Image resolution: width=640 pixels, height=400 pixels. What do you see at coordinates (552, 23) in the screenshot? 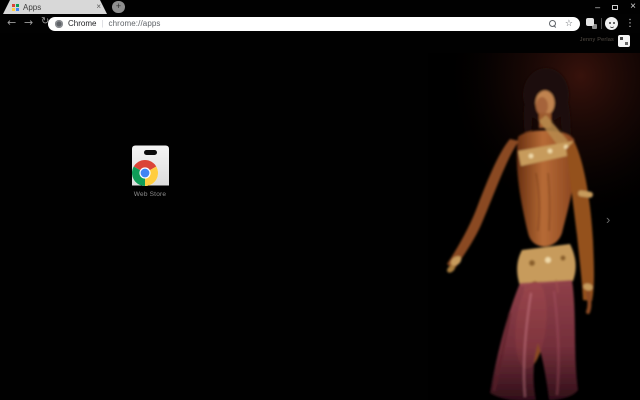
I see `search-icon` at bounding box center [552, 23].